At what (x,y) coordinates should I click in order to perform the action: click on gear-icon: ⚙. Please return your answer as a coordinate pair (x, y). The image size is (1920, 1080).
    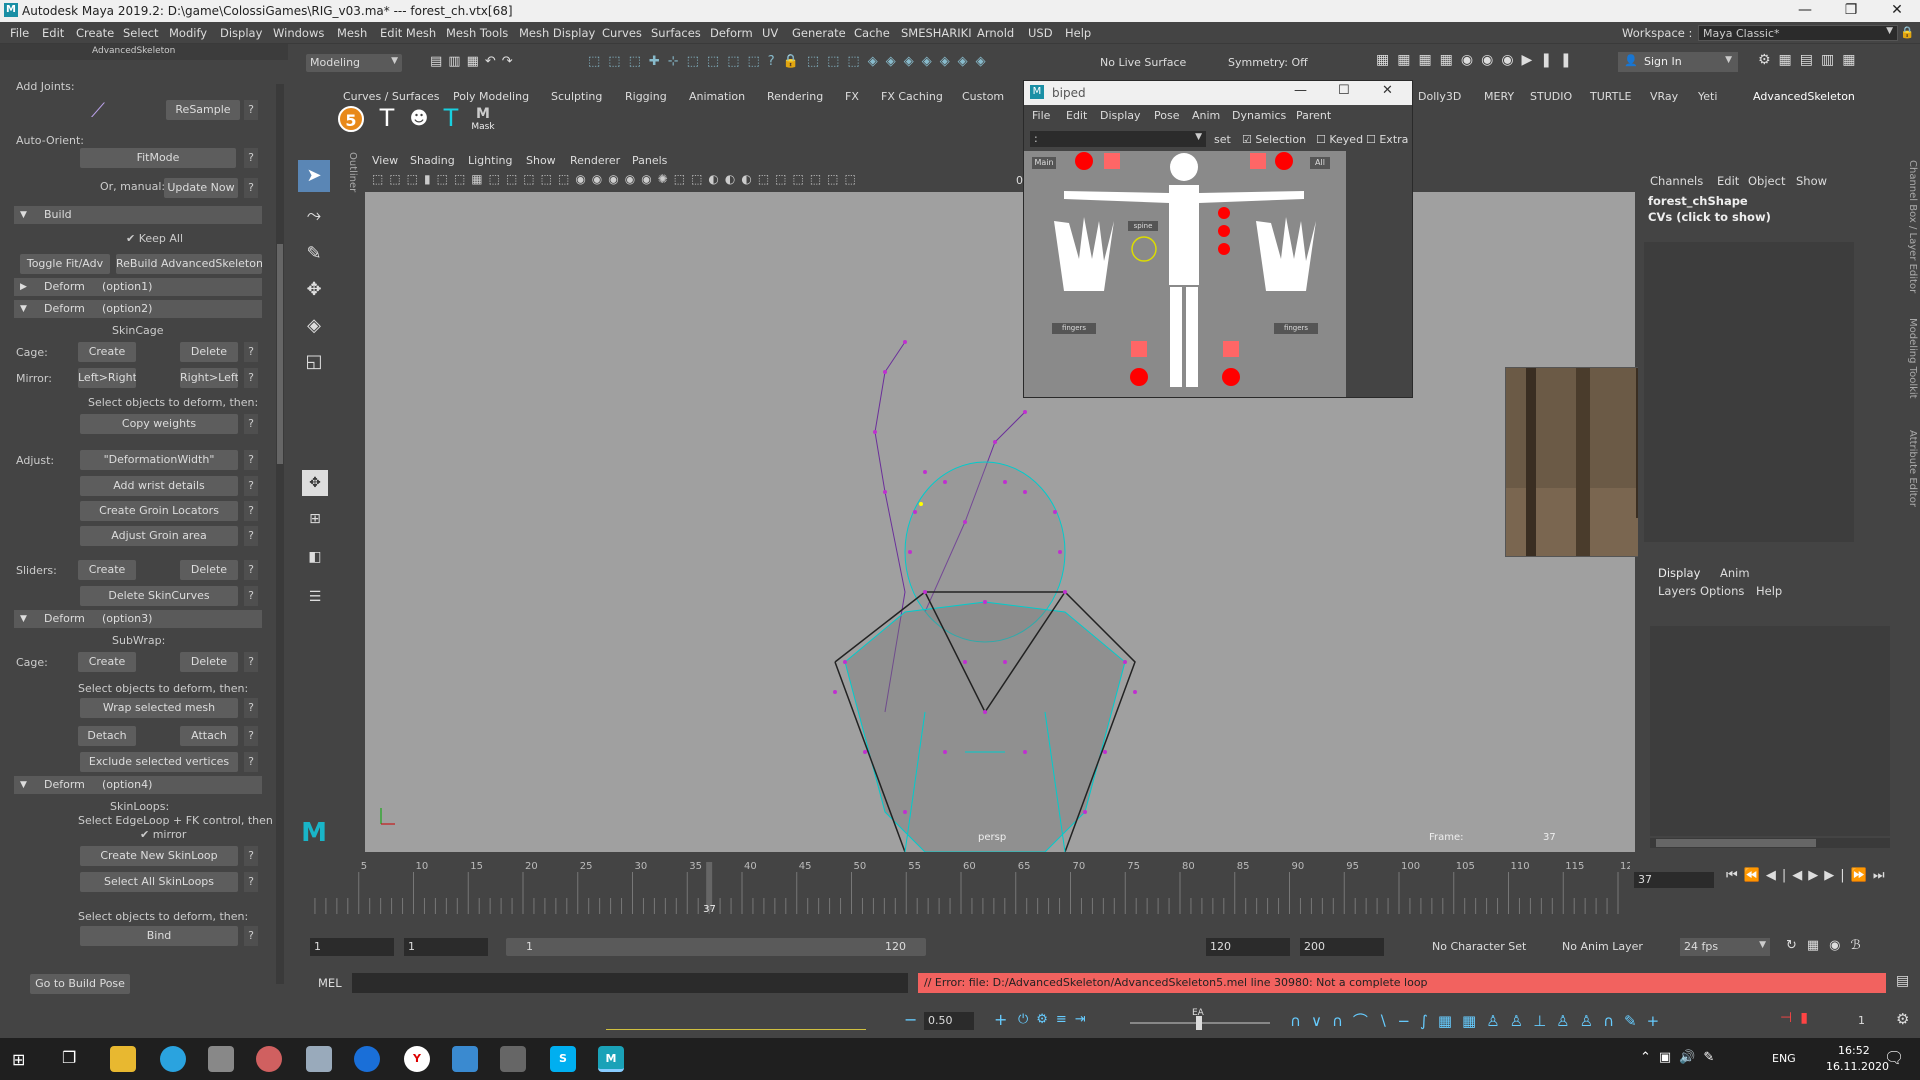
    Looking at the image, I should click on (1902, 1019).